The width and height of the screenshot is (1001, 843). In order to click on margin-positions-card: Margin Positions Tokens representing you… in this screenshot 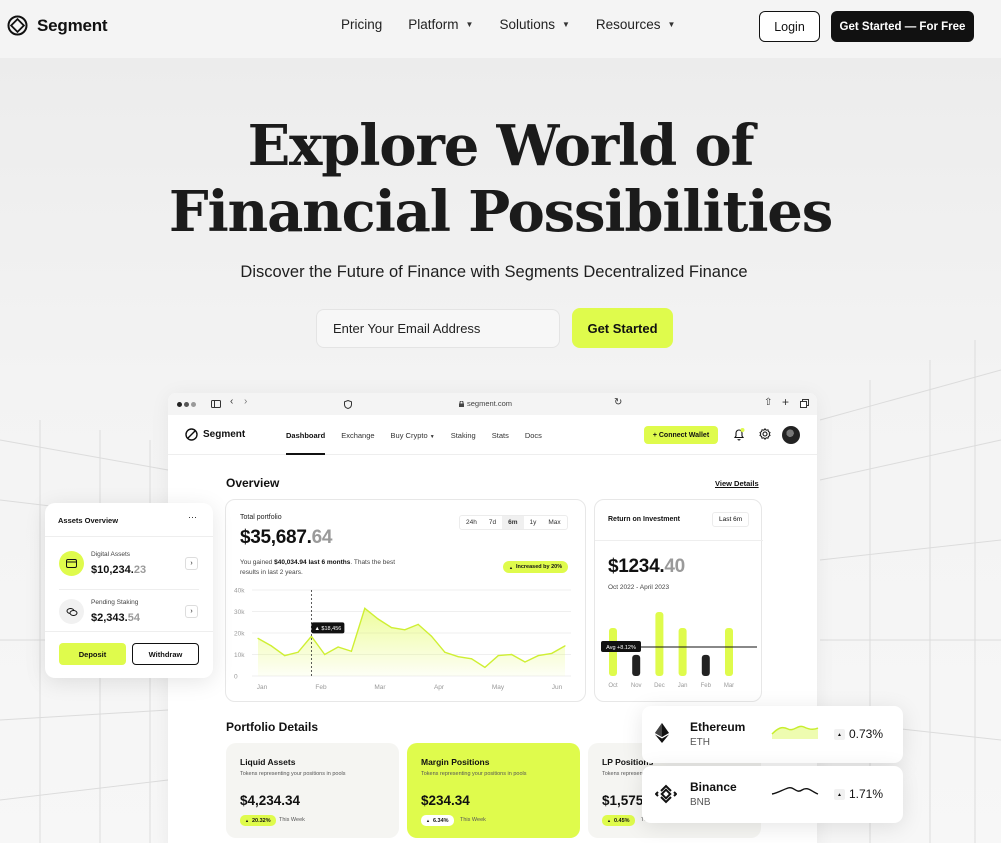, I will do `click(493, 790)`.